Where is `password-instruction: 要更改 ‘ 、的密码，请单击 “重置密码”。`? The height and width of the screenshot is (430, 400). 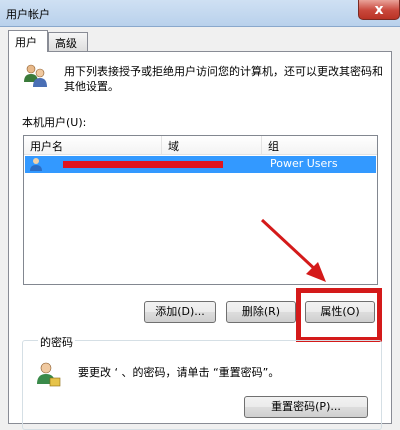 password-instruction: 要更改 ‘ 、的密码，请单击 “重置密码”。 is located at coordinates (179, 372).